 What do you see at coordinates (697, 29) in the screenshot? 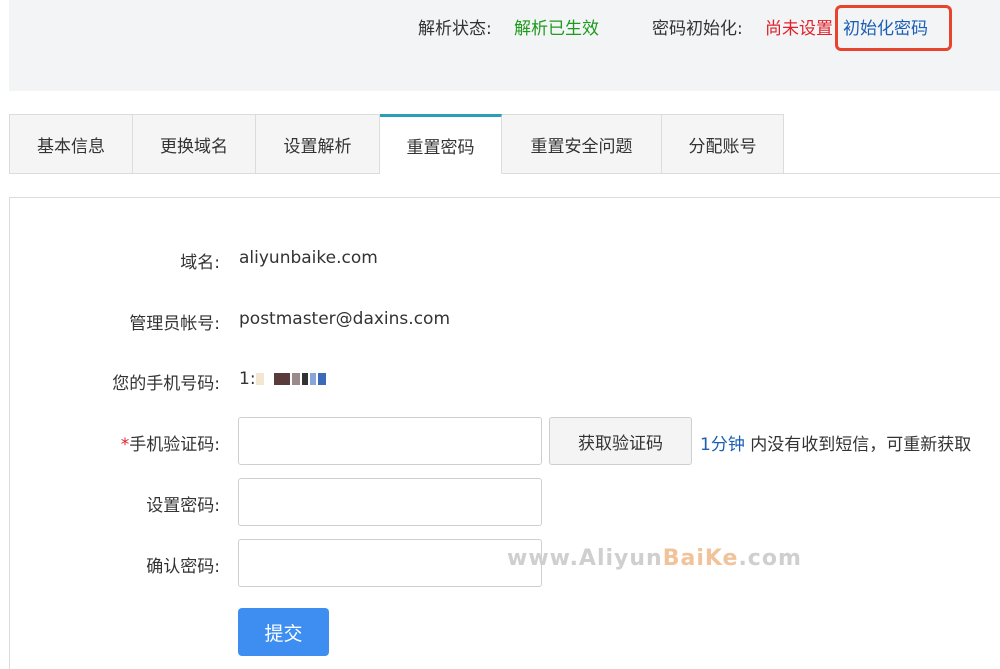
I see `password-init-label: 密码初始化:` at bounding box center [697, 29].